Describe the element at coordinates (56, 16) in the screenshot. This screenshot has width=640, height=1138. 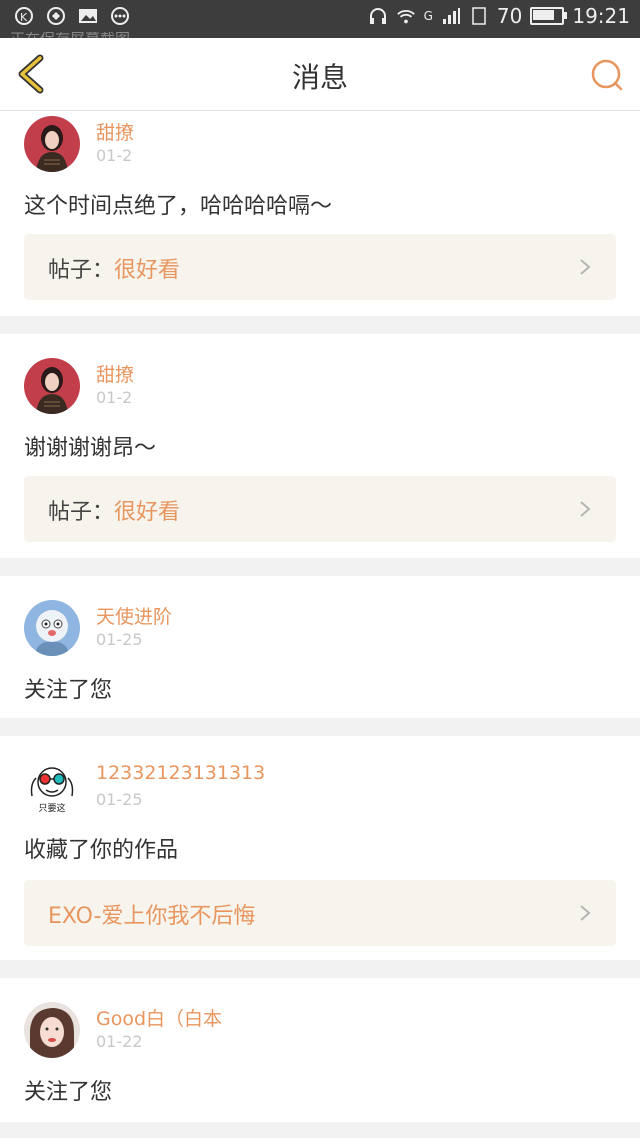
I see `sync-icon` at that location.